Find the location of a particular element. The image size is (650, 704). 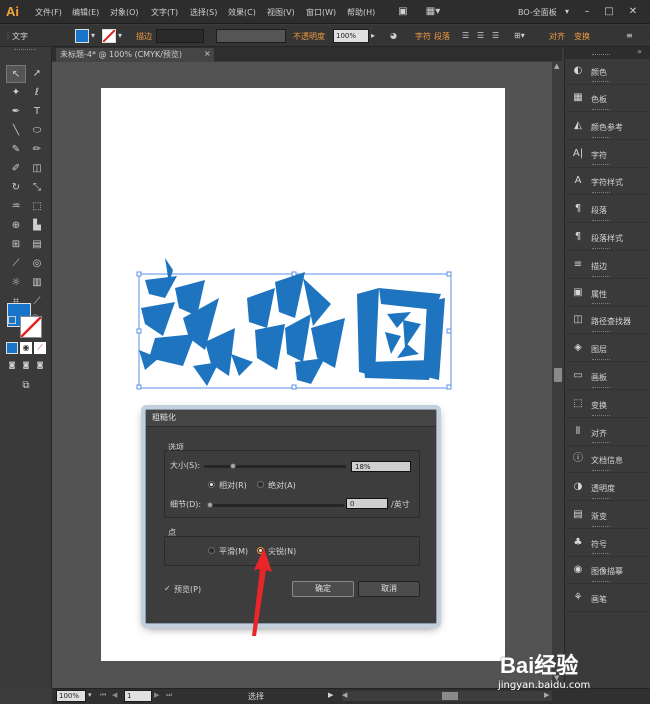

chevron-down-icon: ▾ is located at coordinates (567, 11).